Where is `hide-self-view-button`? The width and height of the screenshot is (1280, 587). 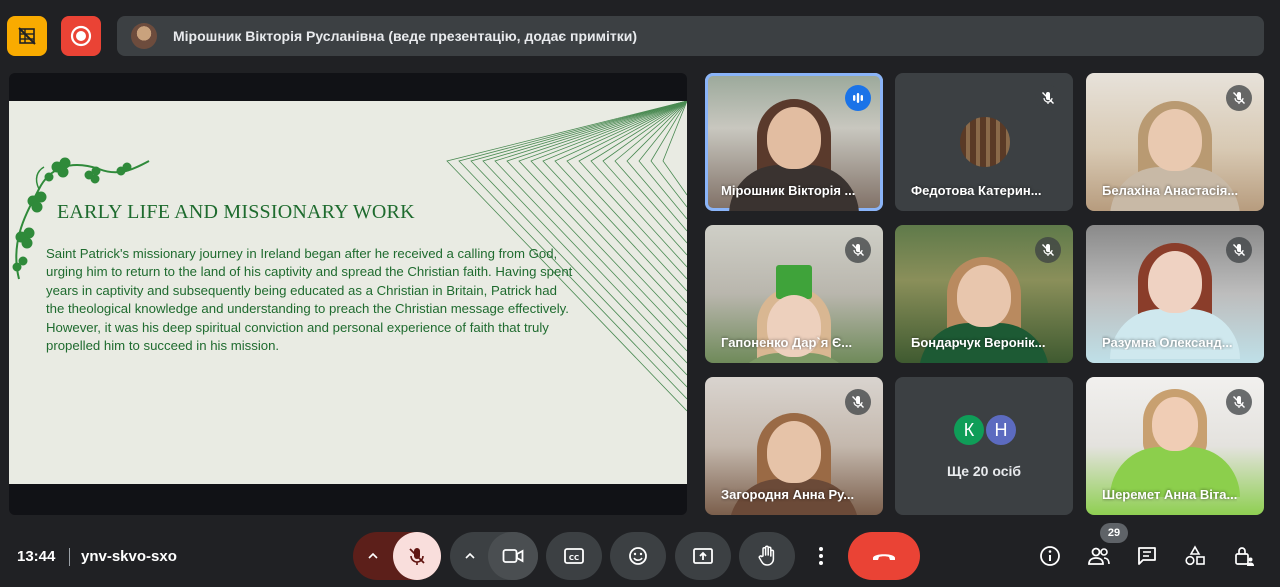 hide-self-view-button is located at coordinates (27, 36).